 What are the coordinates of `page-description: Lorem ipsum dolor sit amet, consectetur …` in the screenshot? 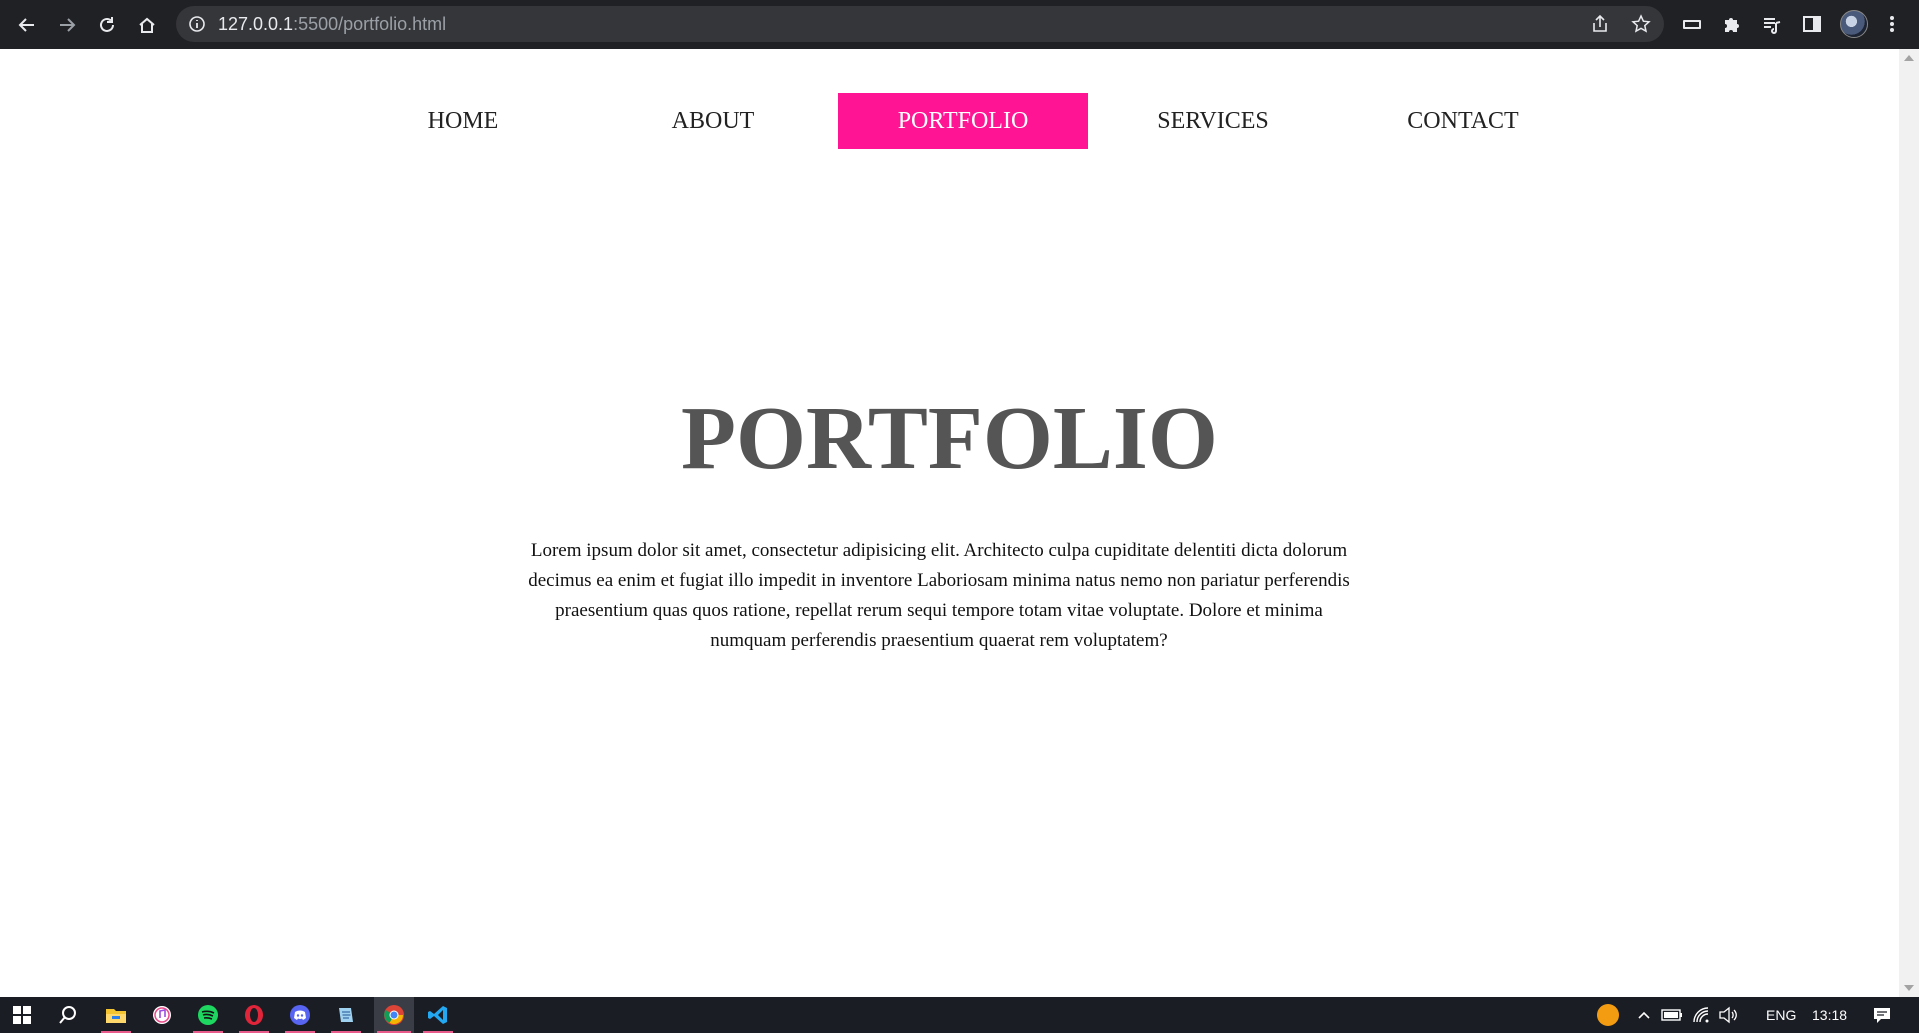 It's located at (939, 595).